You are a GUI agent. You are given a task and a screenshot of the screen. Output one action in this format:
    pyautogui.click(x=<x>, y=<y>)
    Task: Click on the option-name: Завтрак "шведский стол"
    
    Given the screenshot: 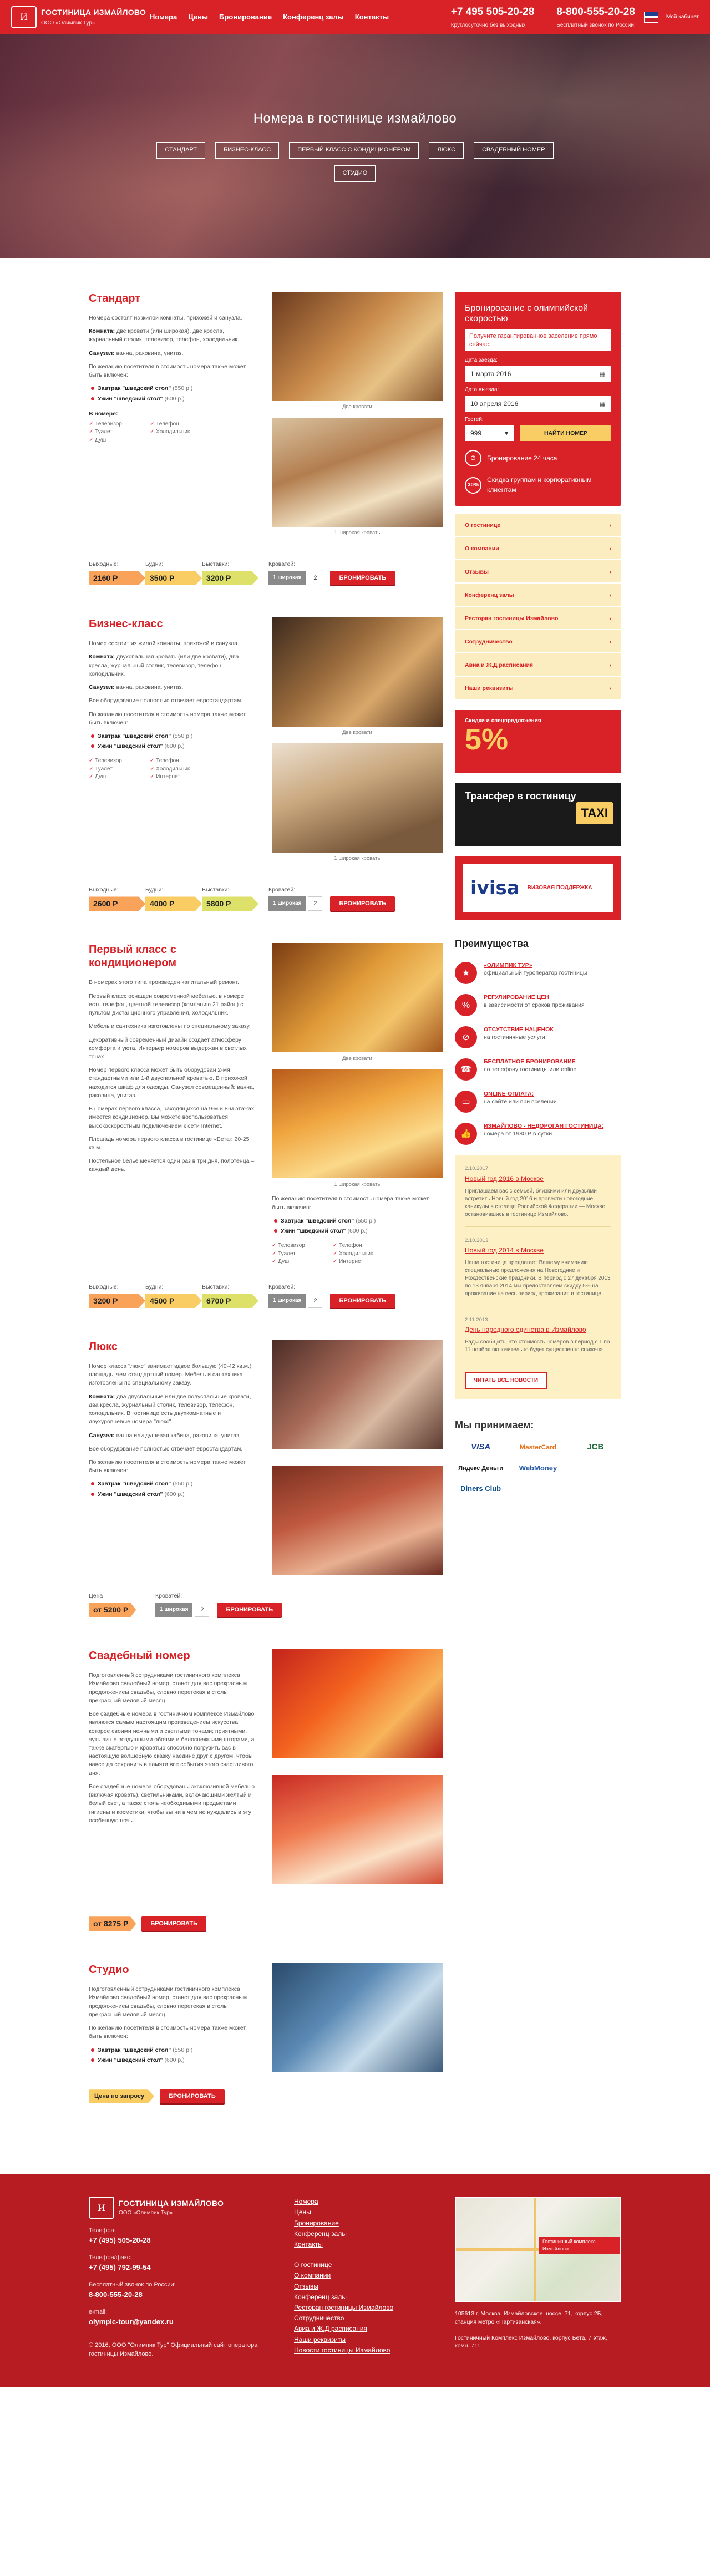 What is the action you would take?
    pyautogui.click(x=134, y=388)
    